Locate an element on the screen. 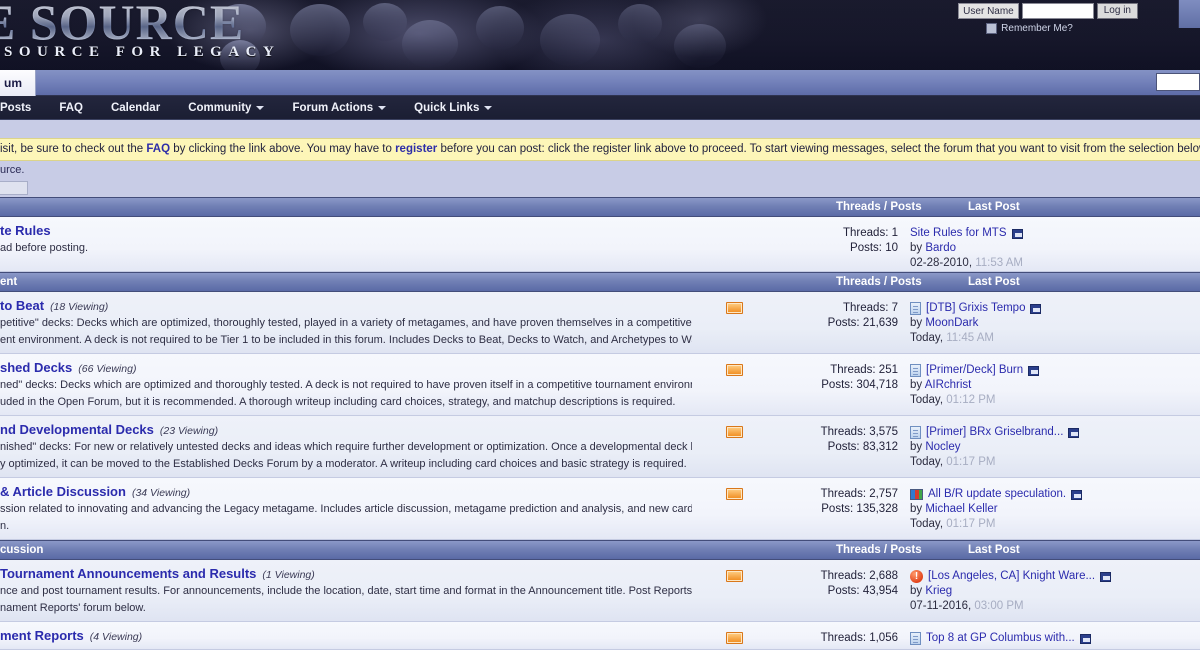  last-post-author-link: Nocley is located at coordinates (942, 447).